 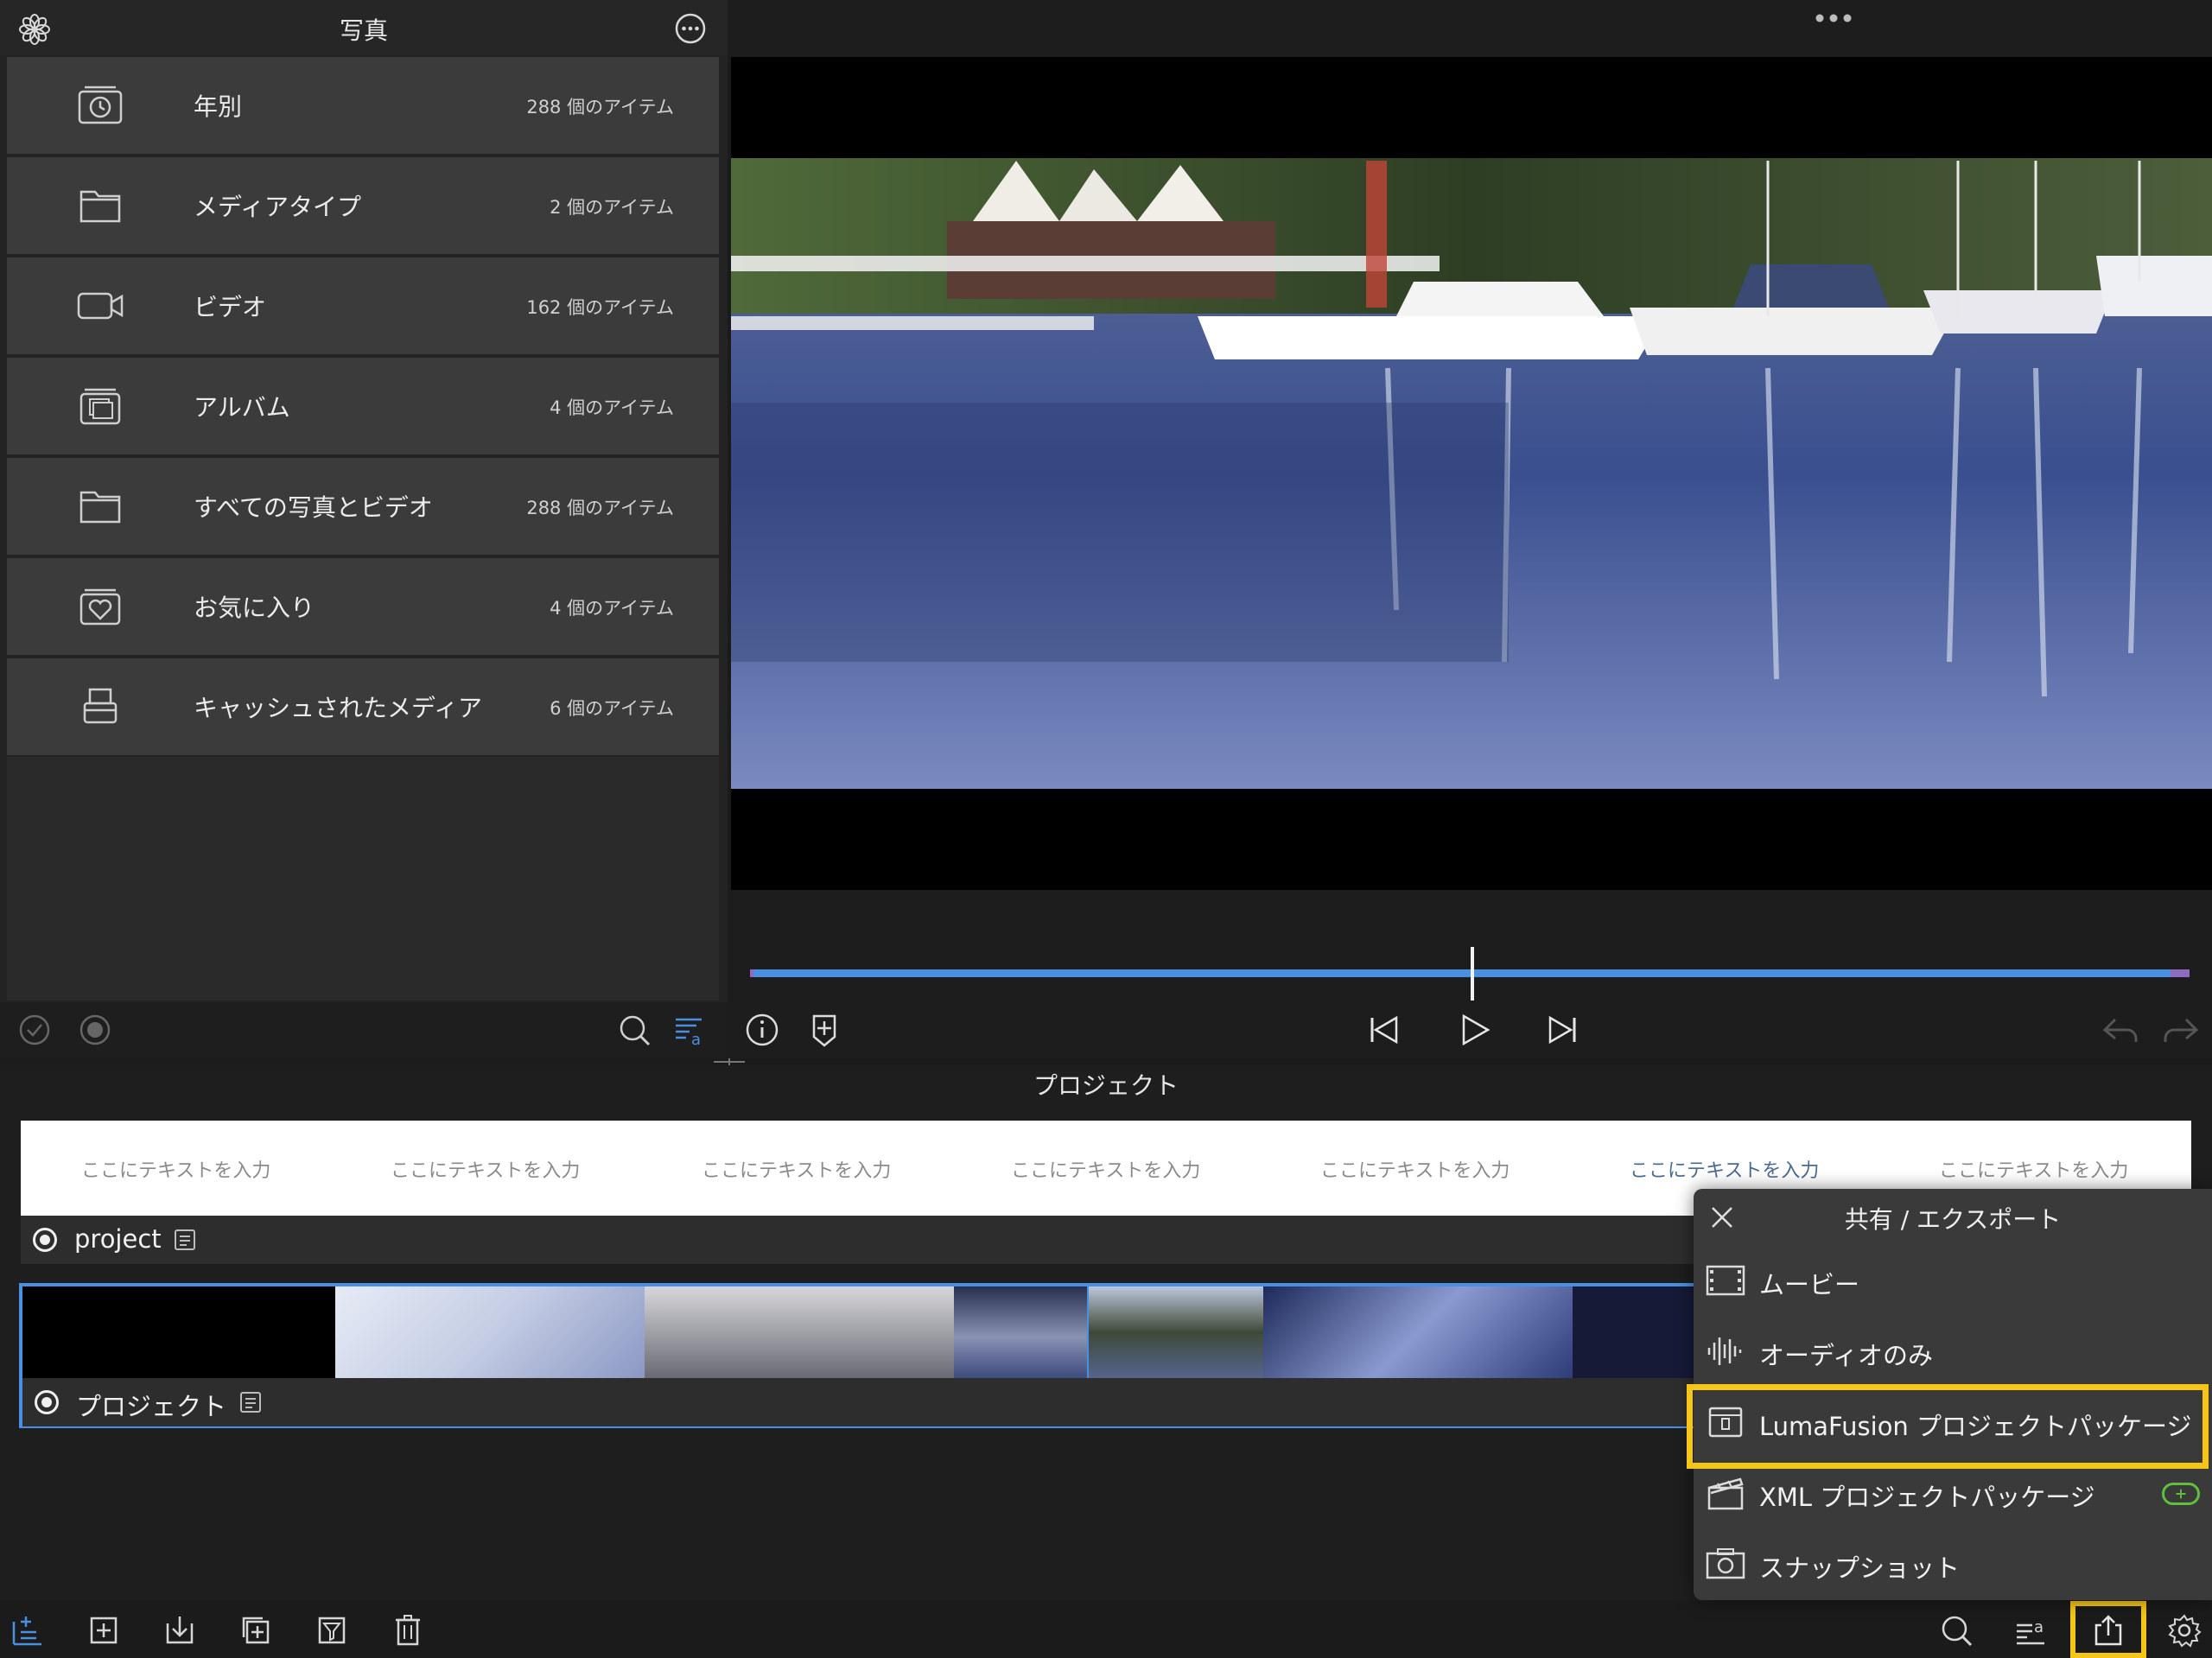 I want to click on library-empty-area, so click(x=363, y=879).